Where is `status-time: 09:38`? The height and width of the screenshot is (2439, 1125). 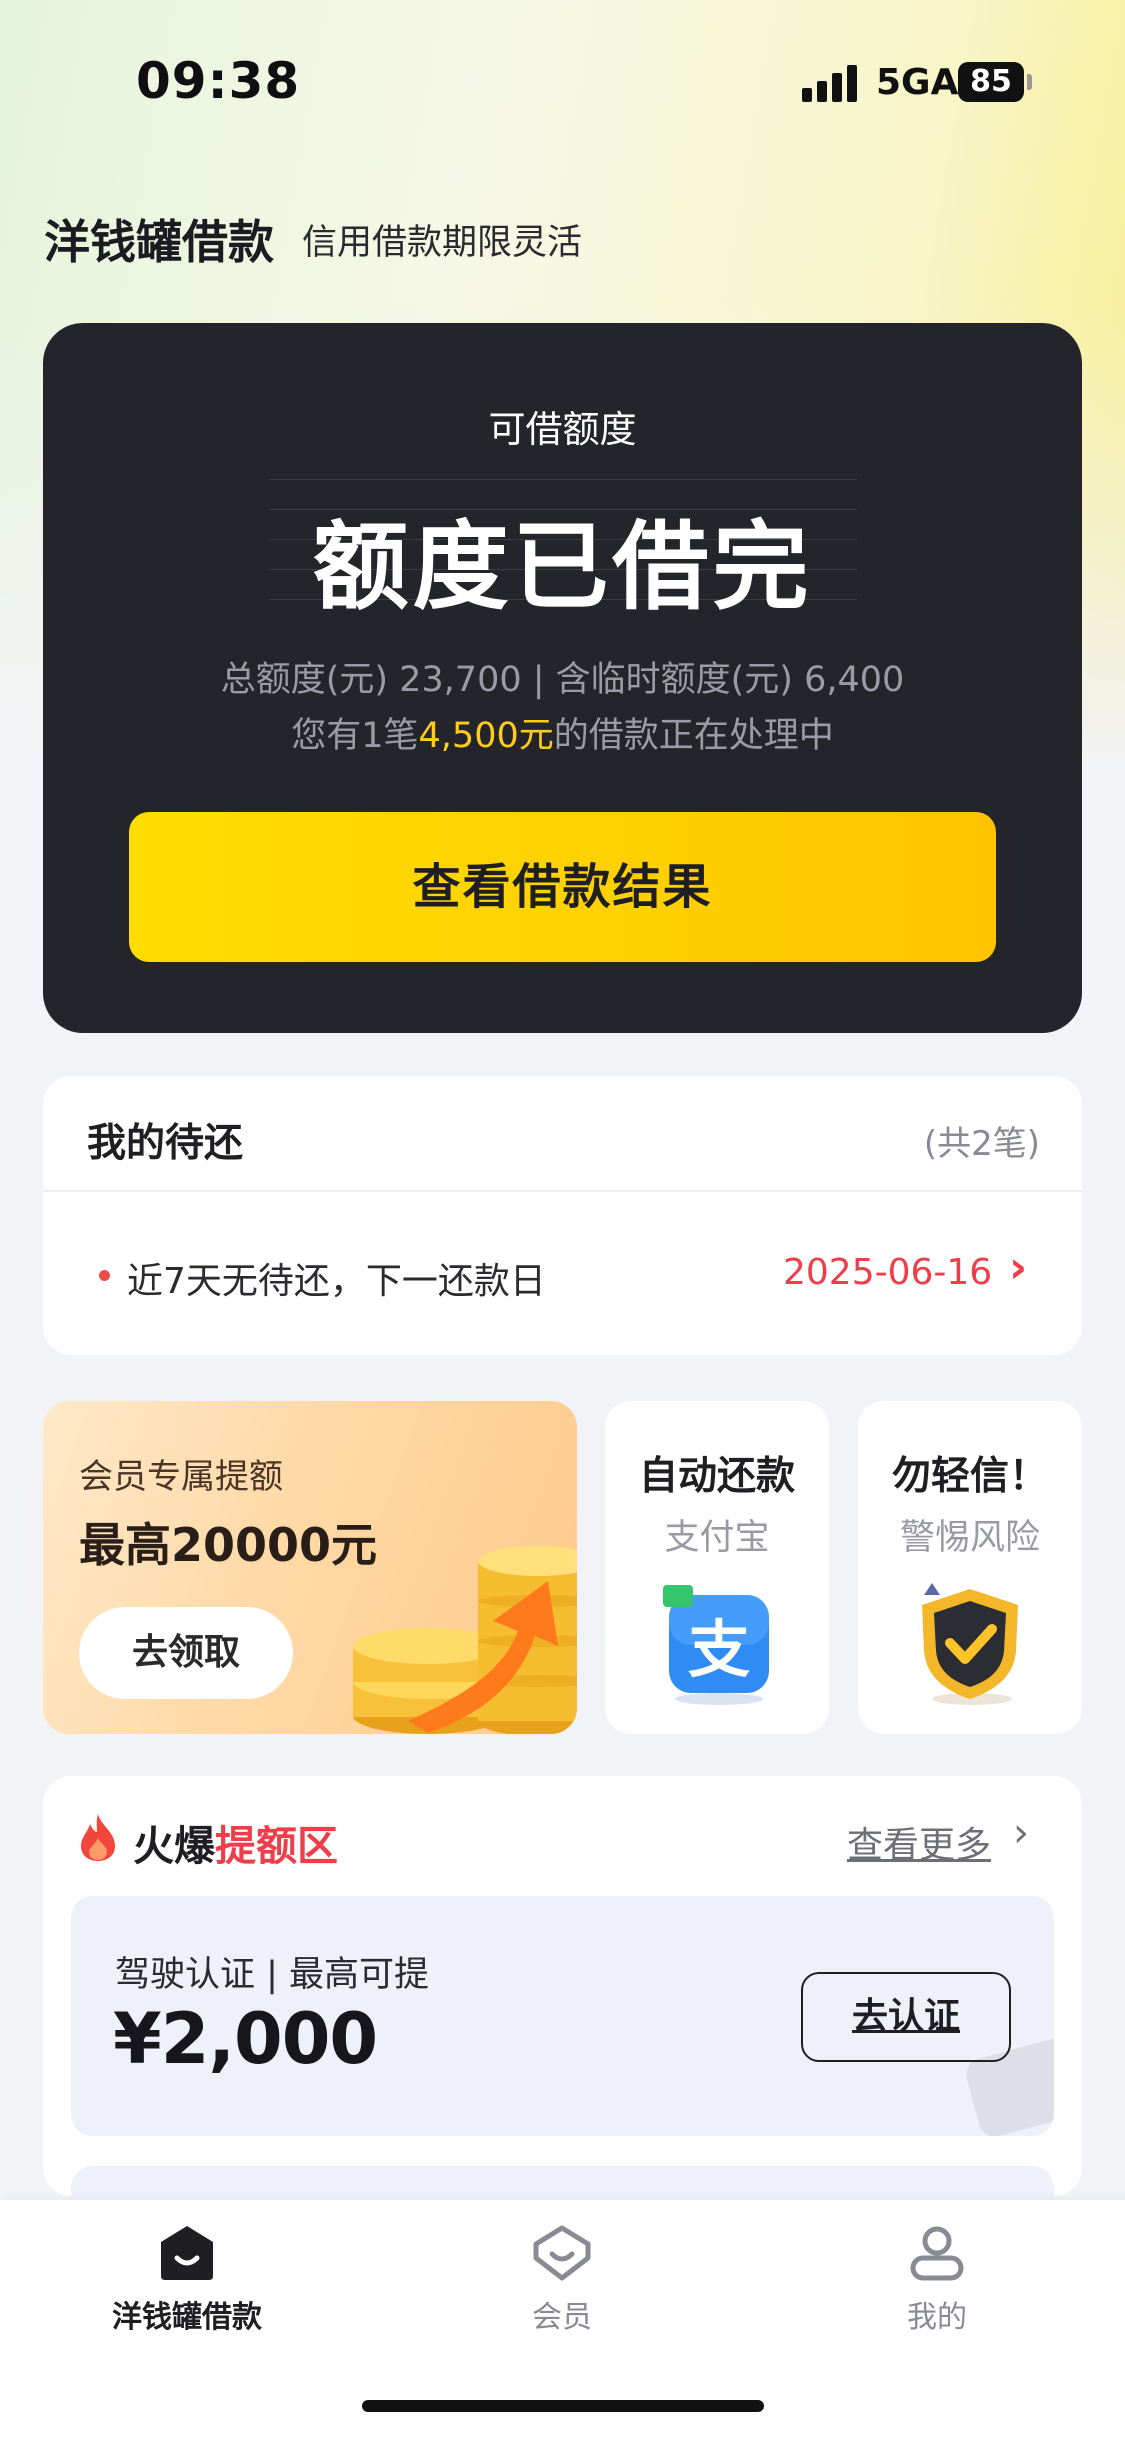 status-time: 09:38 is located at coordinates (218, 81).